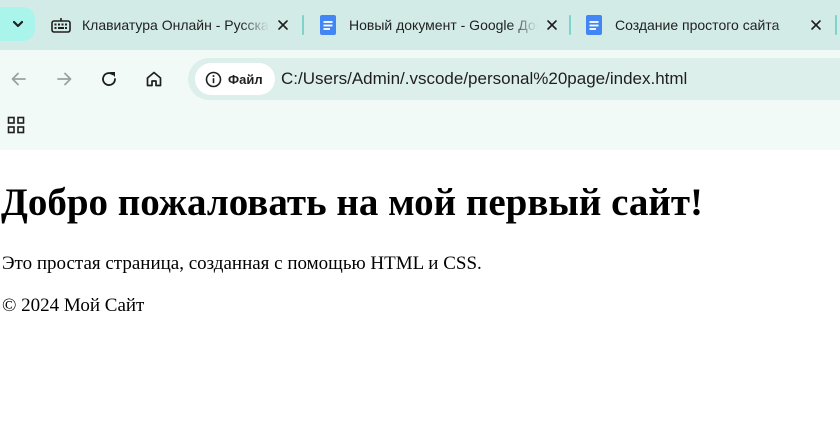 This screenshot has width=840, height=425. What do you see at coordinates (420, 129) in the screenshot?
I see `bookmarks-bar` at bounding box center [420, 129].